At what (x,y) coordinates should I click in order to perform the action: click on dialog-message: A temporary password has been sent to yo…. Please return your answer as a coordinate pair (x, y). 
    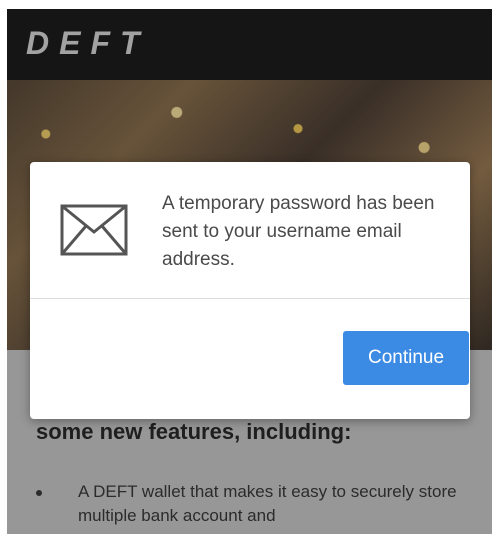
    Looking at the image, I should click on (298, 231).